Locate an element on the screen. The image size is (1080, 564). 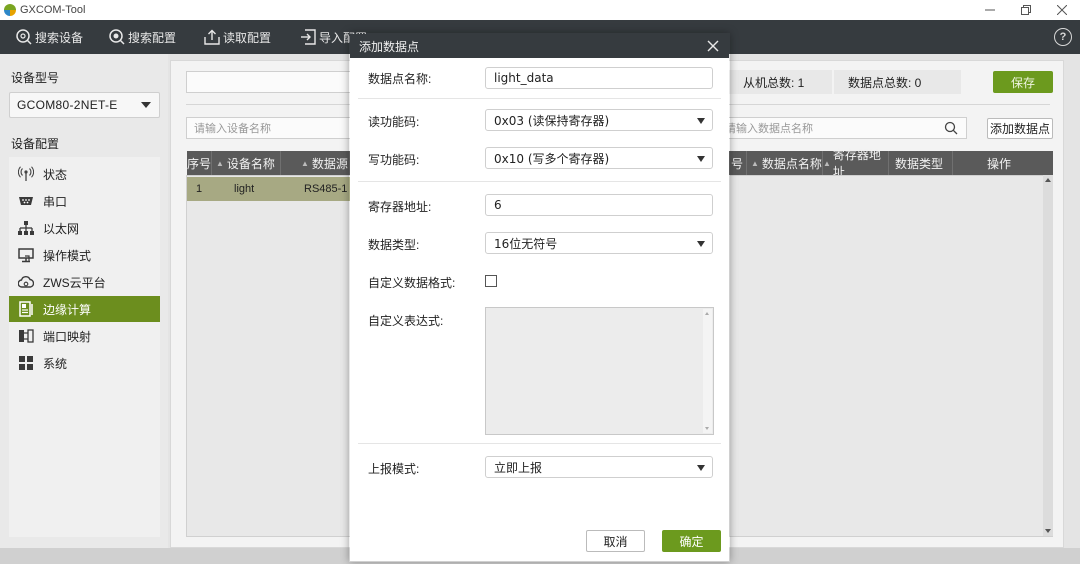
read-config-button: 读取配置 is located at coordinates (237, 37).